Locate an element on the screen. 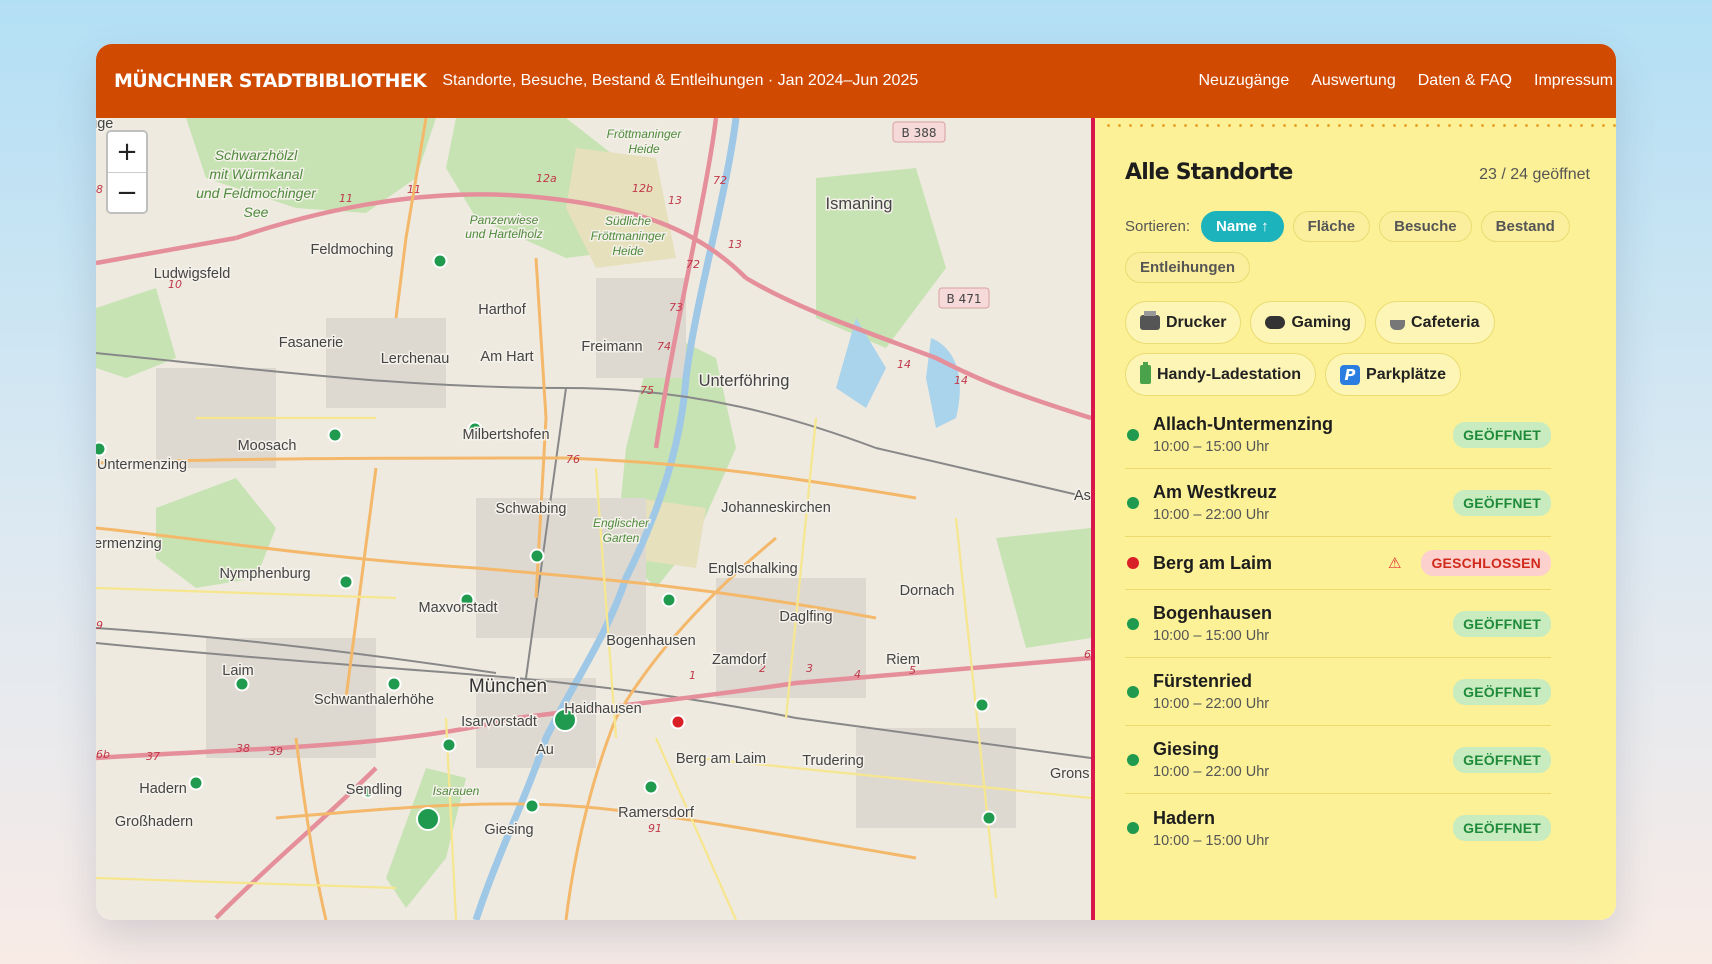  filter-handy-ladestation: Handy-Ladestation is located at coordinates (1221, 374).